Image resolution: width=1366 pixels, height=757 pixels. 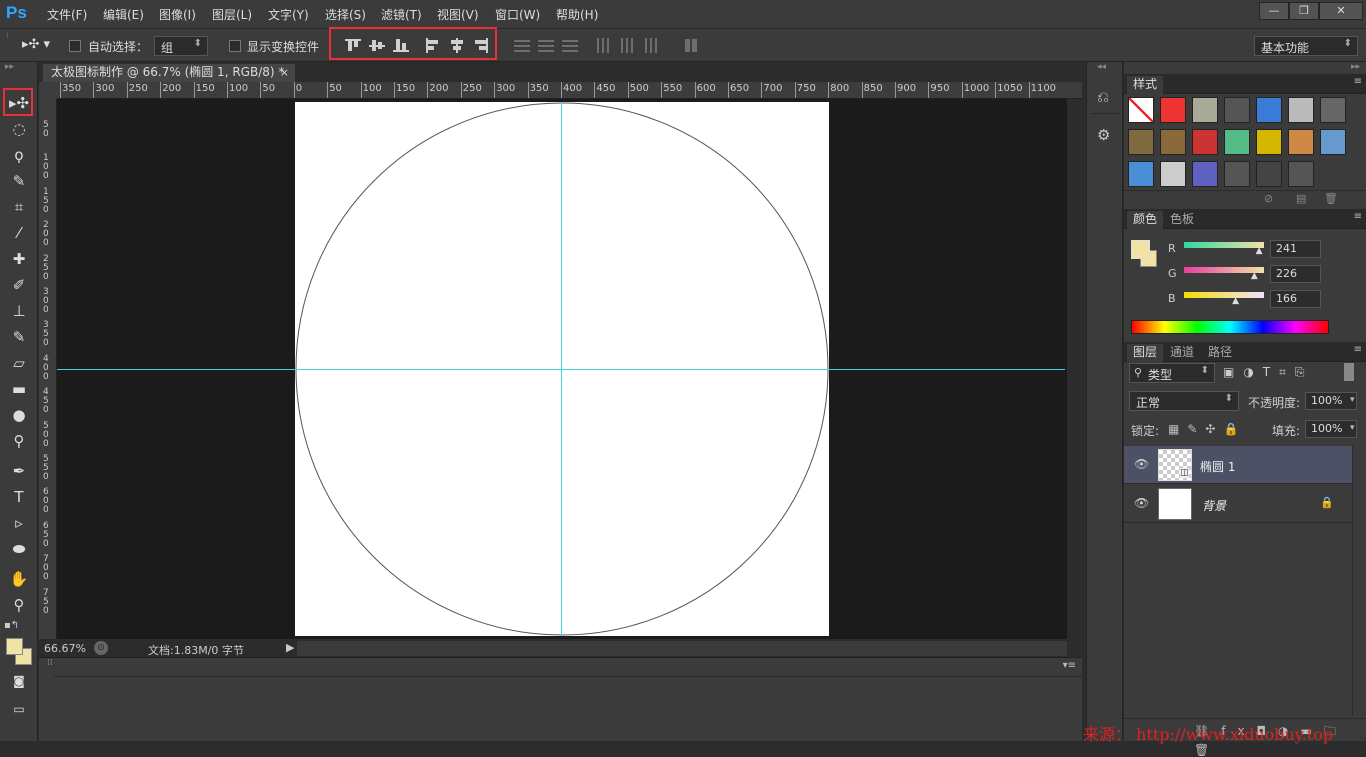 I want to click on channel-g-handle: ▲, so click(x=1254, y=276).